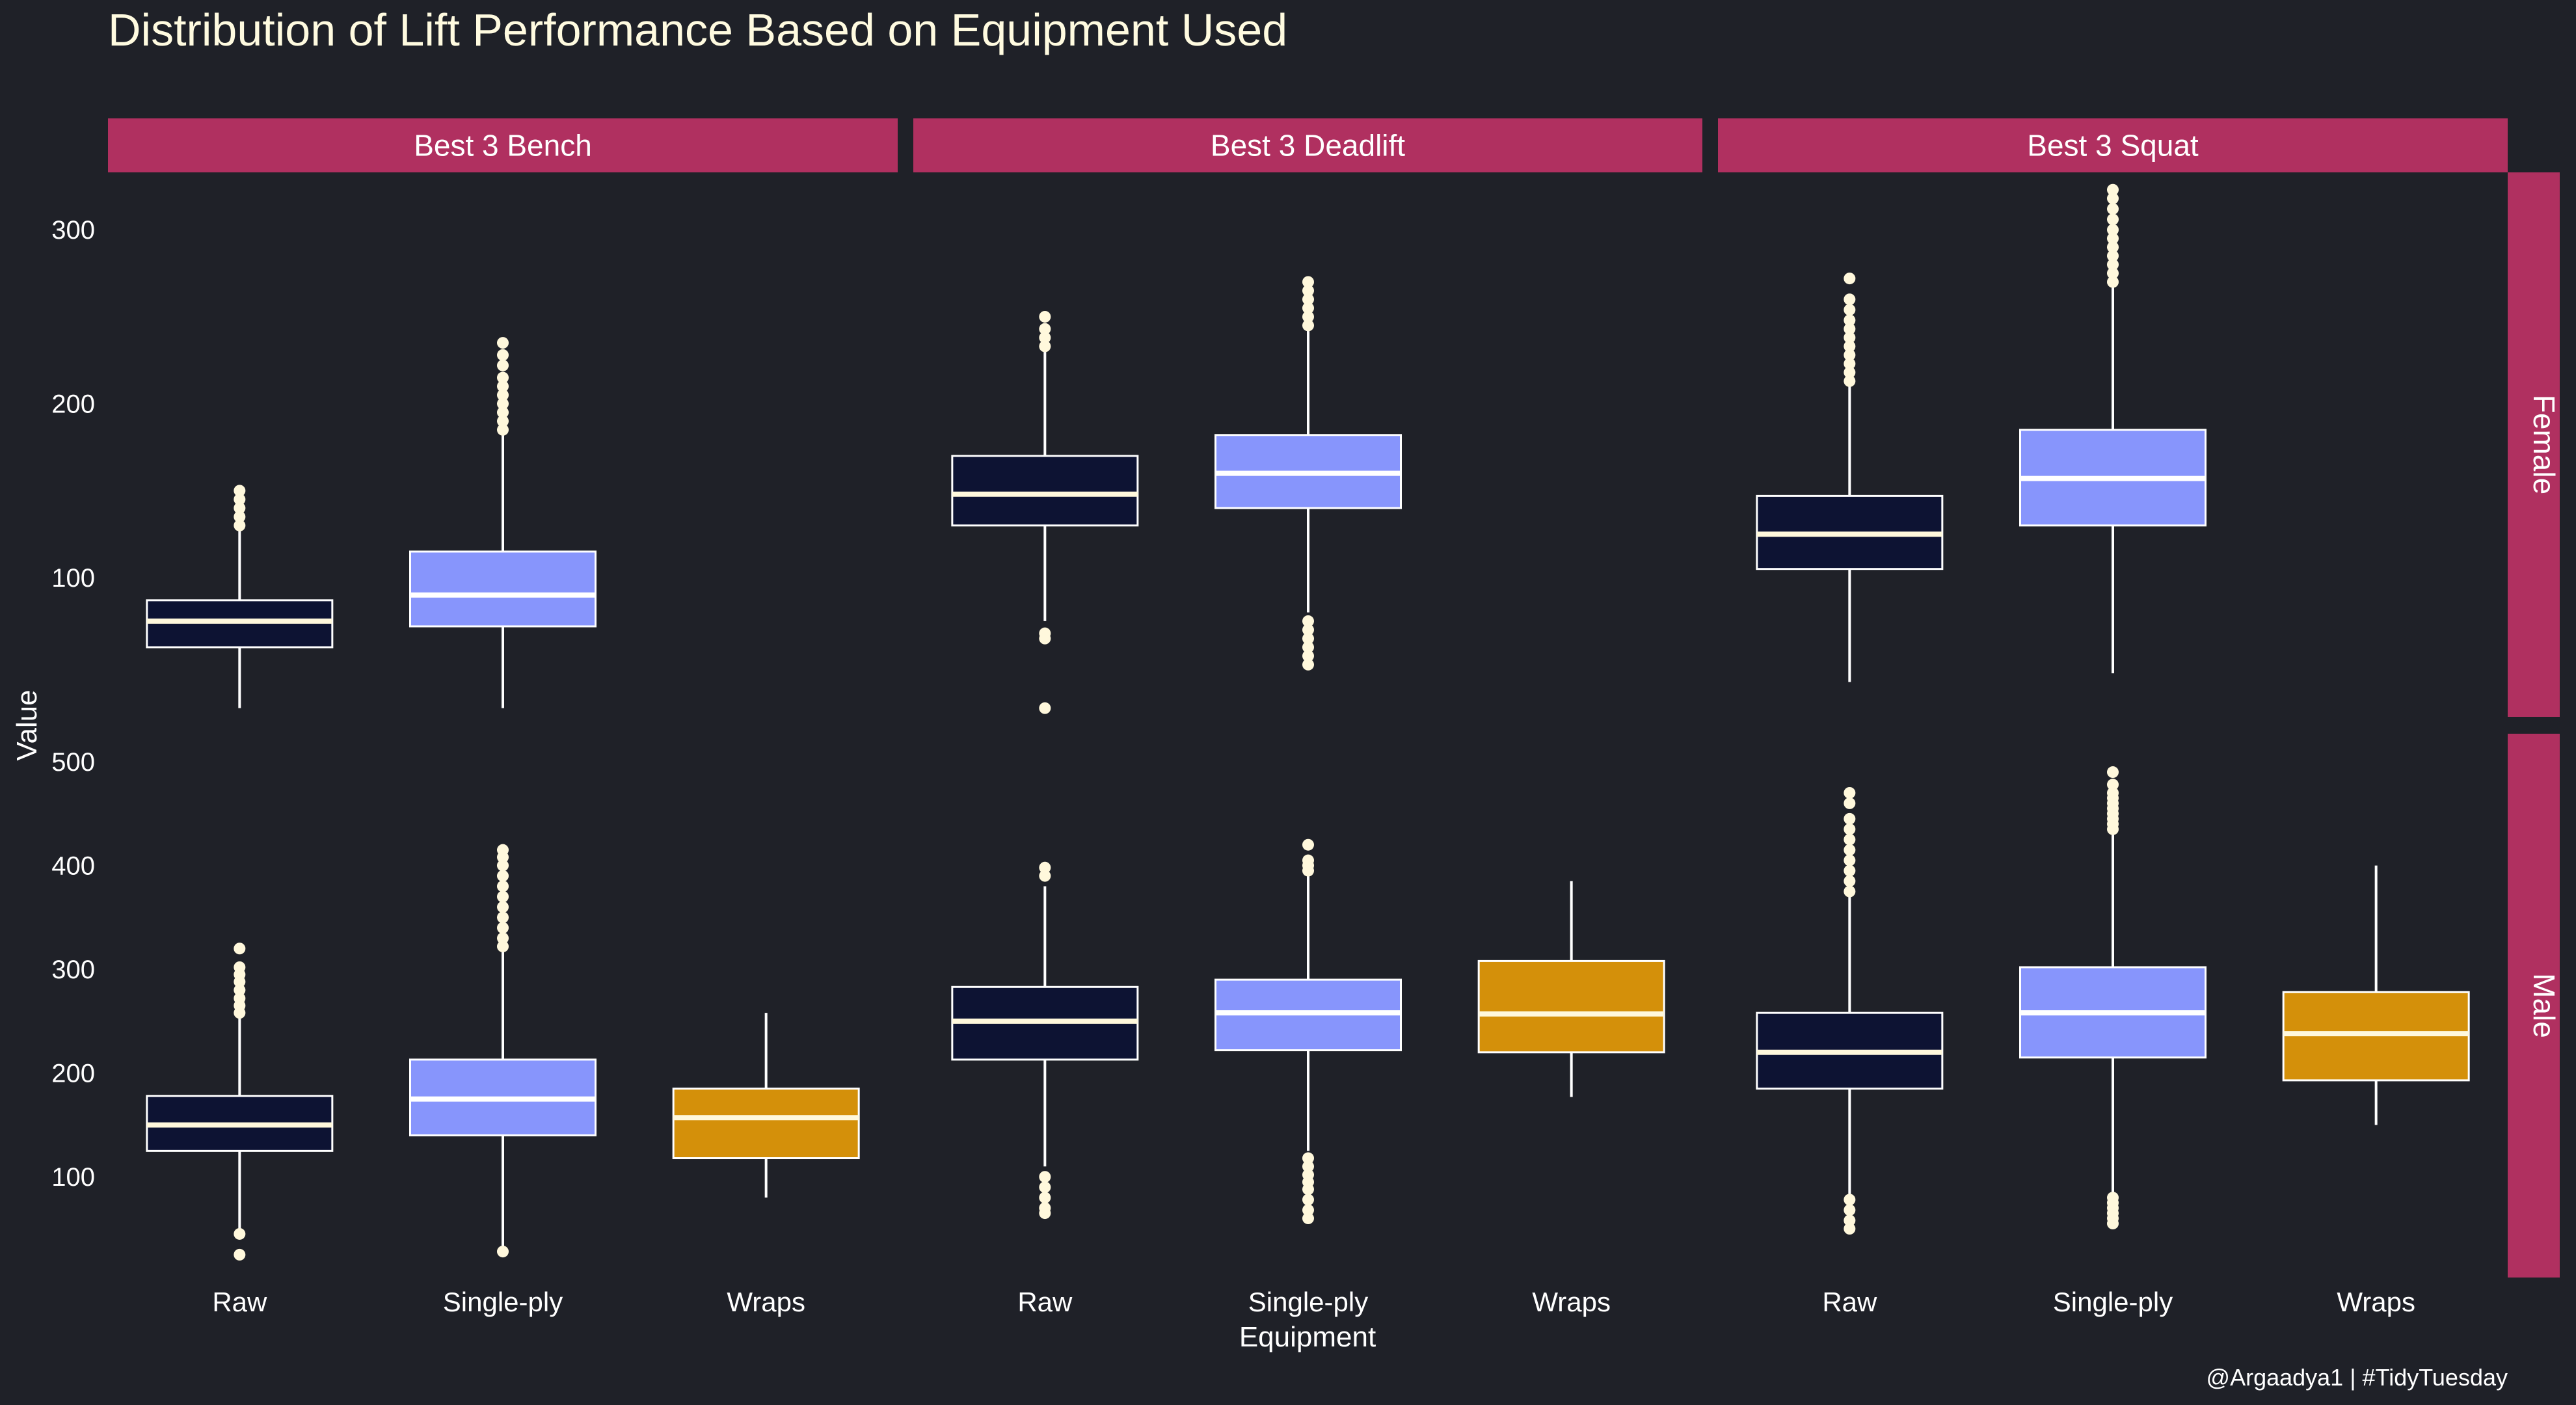 The image size is (2576, 1405). Describe the element at coordinates (2544, 444) in the screenshot. I see `facet-row-label: Female` at that location.